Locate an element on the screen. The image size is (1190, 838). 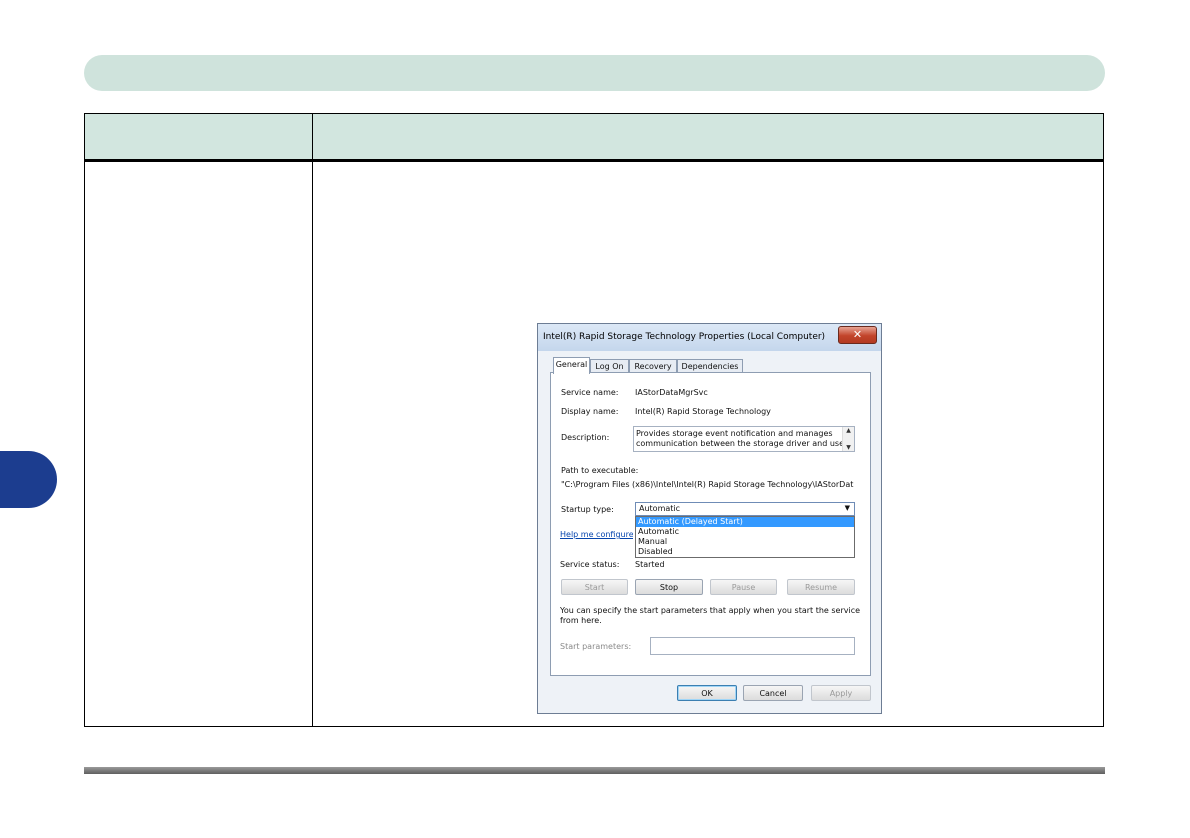
chapter-header-band is located at coordinates (594, 73).